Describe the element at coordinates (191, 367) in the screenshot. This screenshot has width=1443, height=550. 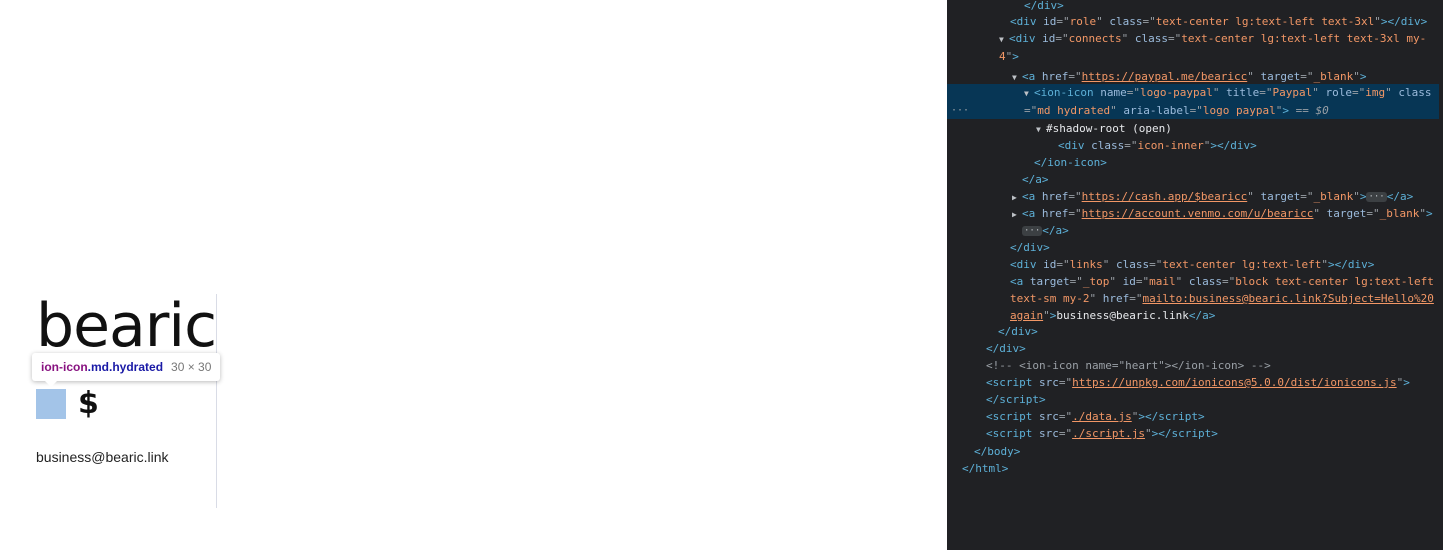
I see `tooltip-size: 30 × 30` at that location.